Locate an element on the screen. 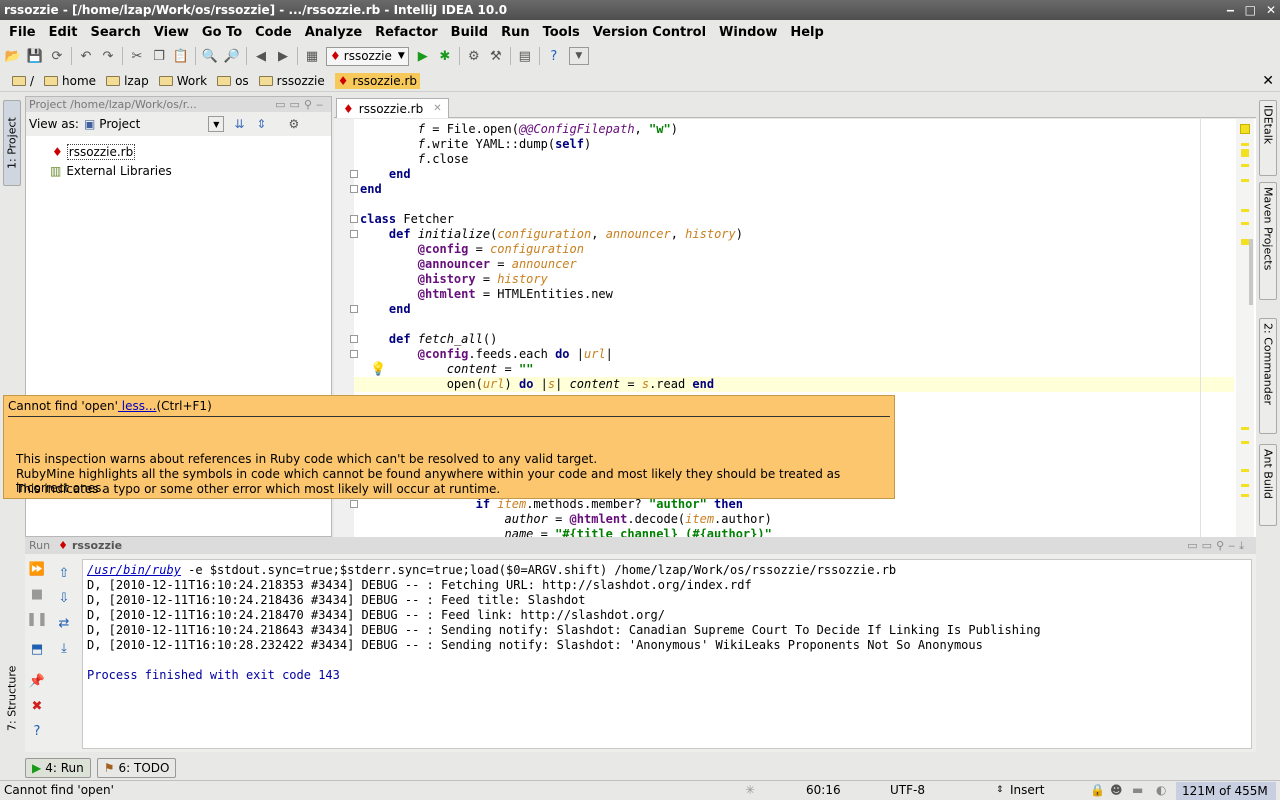  save-icon: 💾 is located at coordinates (35, 56).